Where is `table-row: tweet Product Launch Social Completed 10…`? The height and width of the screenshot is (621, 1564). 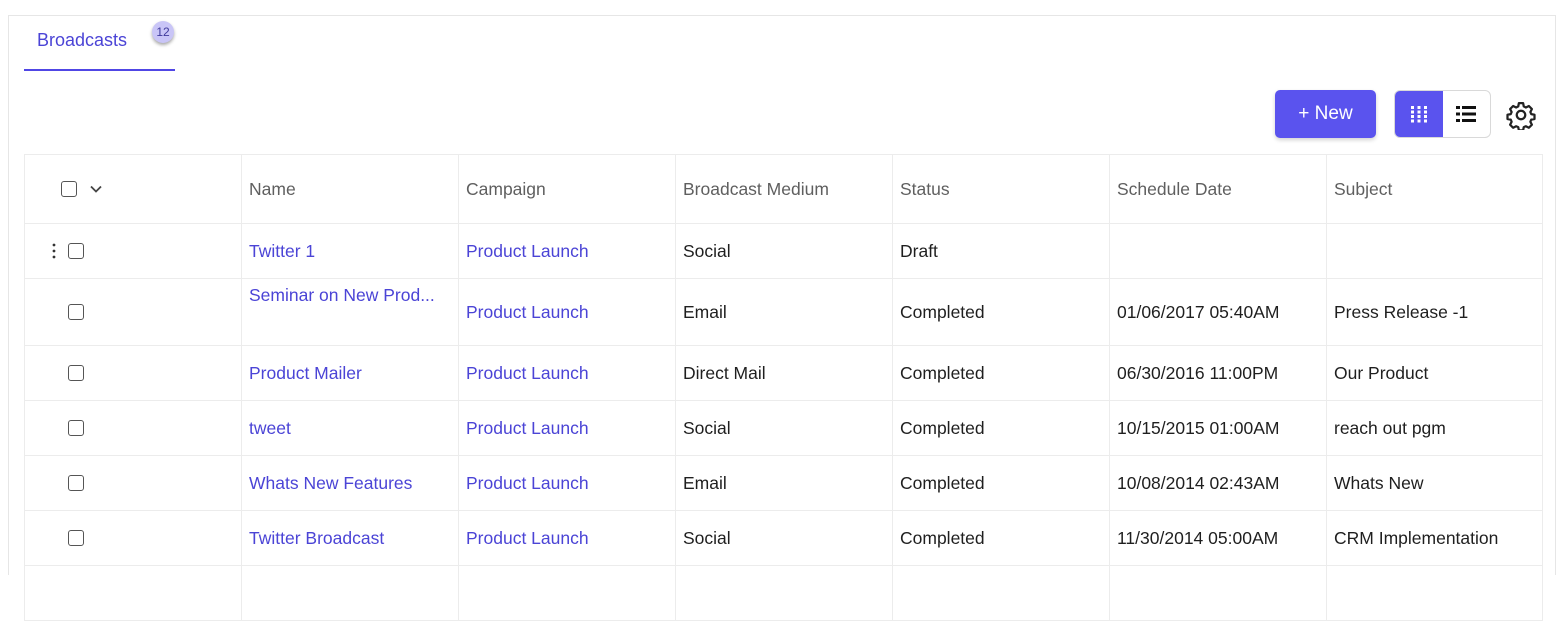
table-row: tweet Product Launch Social Completed 10… is located at coordinates (783, 428).